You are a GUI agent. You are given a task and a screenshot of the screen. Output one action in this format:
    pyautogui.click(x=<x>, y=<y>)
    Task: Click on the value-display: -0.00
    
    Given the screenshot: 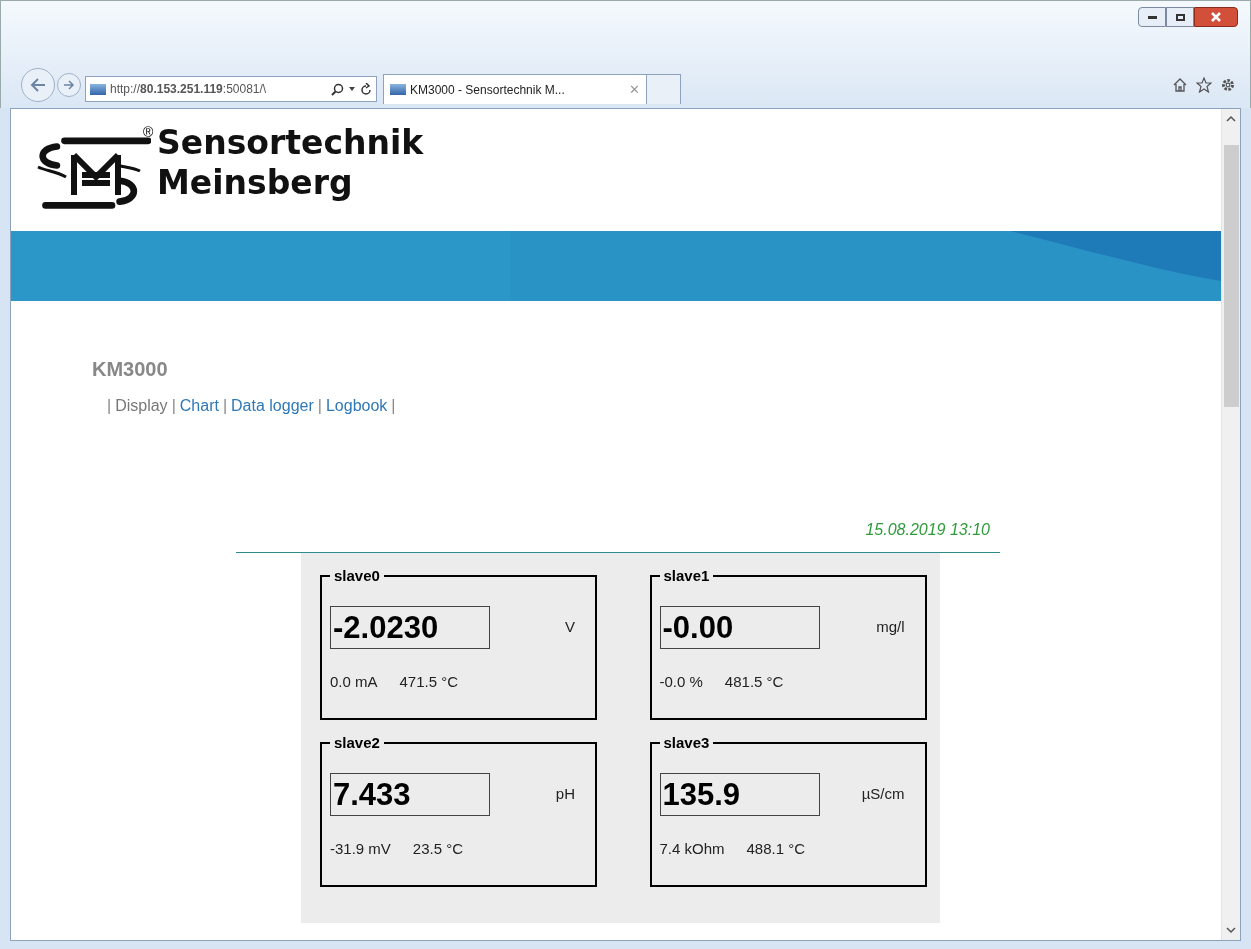 What is the action you would take?
    pyautogui.click(x=739, y=627)
    